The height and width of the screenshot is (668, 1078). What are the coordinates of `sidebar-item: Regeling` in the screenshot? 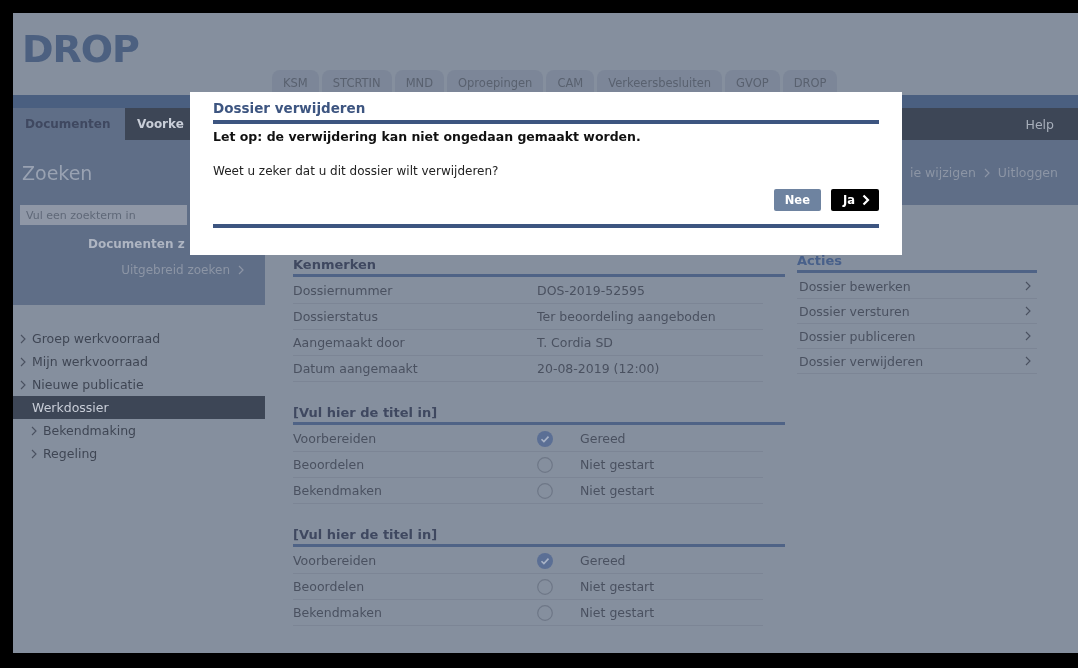 It's located at (139, 453).